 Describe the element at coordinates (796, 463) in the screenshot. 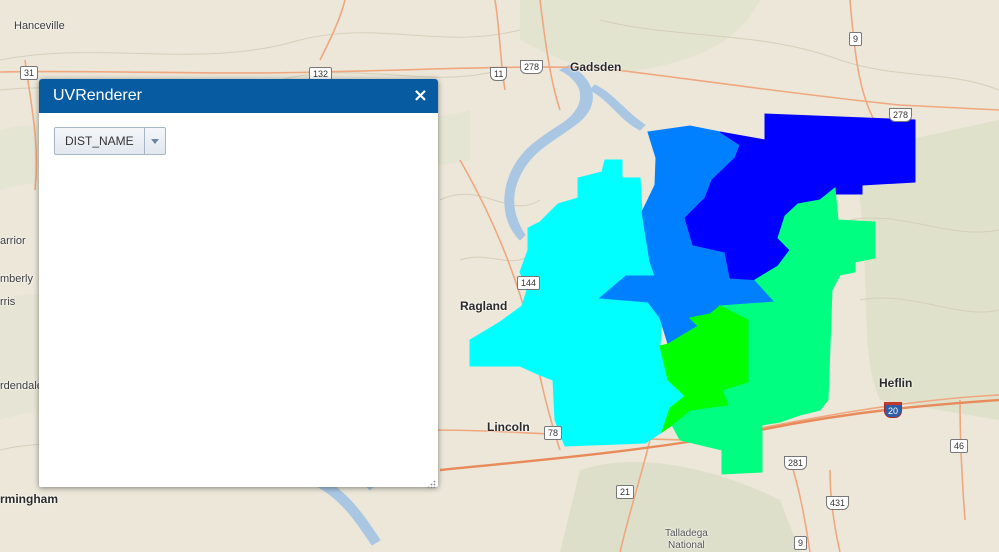

I see `route-shield-281: 281` at that location.